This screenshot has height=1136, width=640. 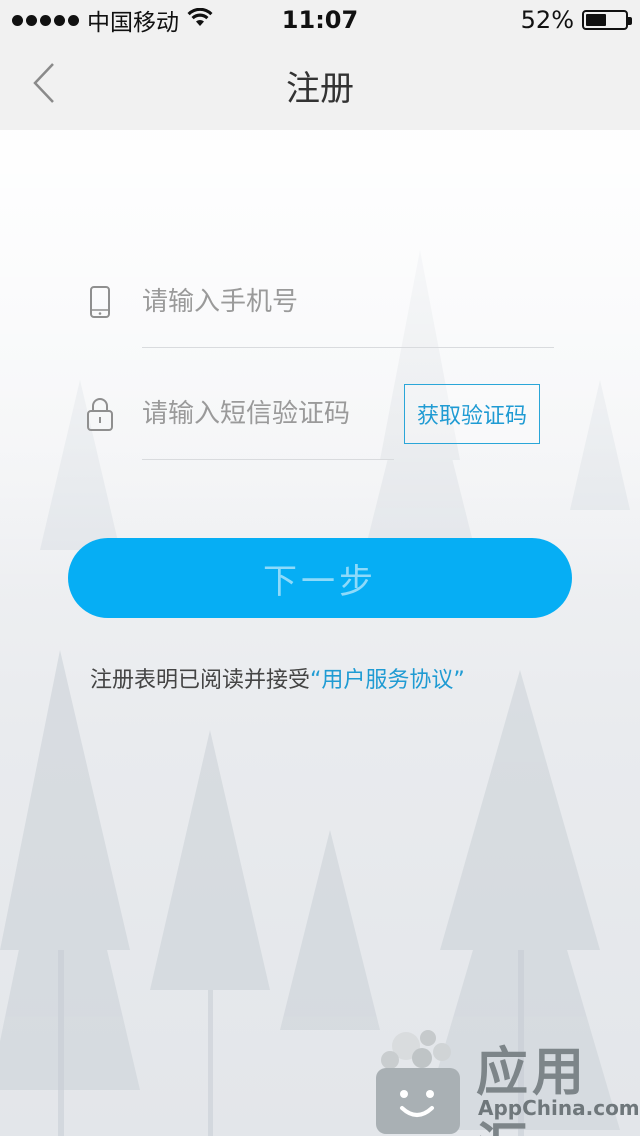 What do you see at coordinates (200, 680) in the screenshot?
I see `agreement-prefix: 注册表明已阅读并接受` at bounding box center [200, 680].